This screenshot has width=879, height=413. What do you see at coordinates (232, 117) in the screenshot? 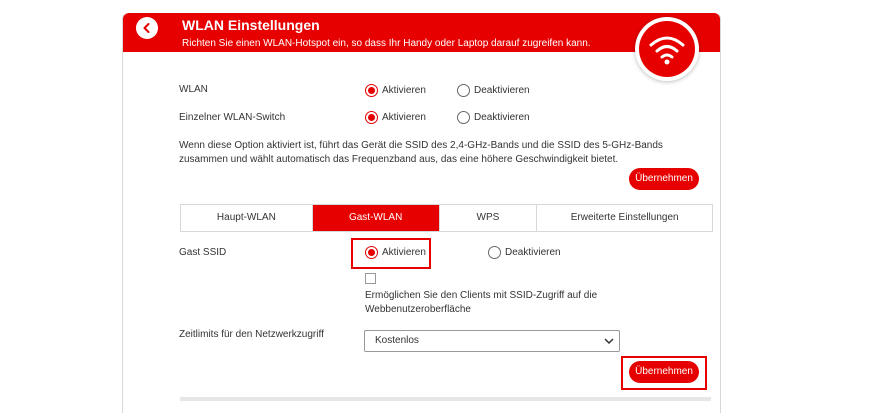
I see `switch-label: Einzelner WLAN-Switch` at bounding box center [232, 117].